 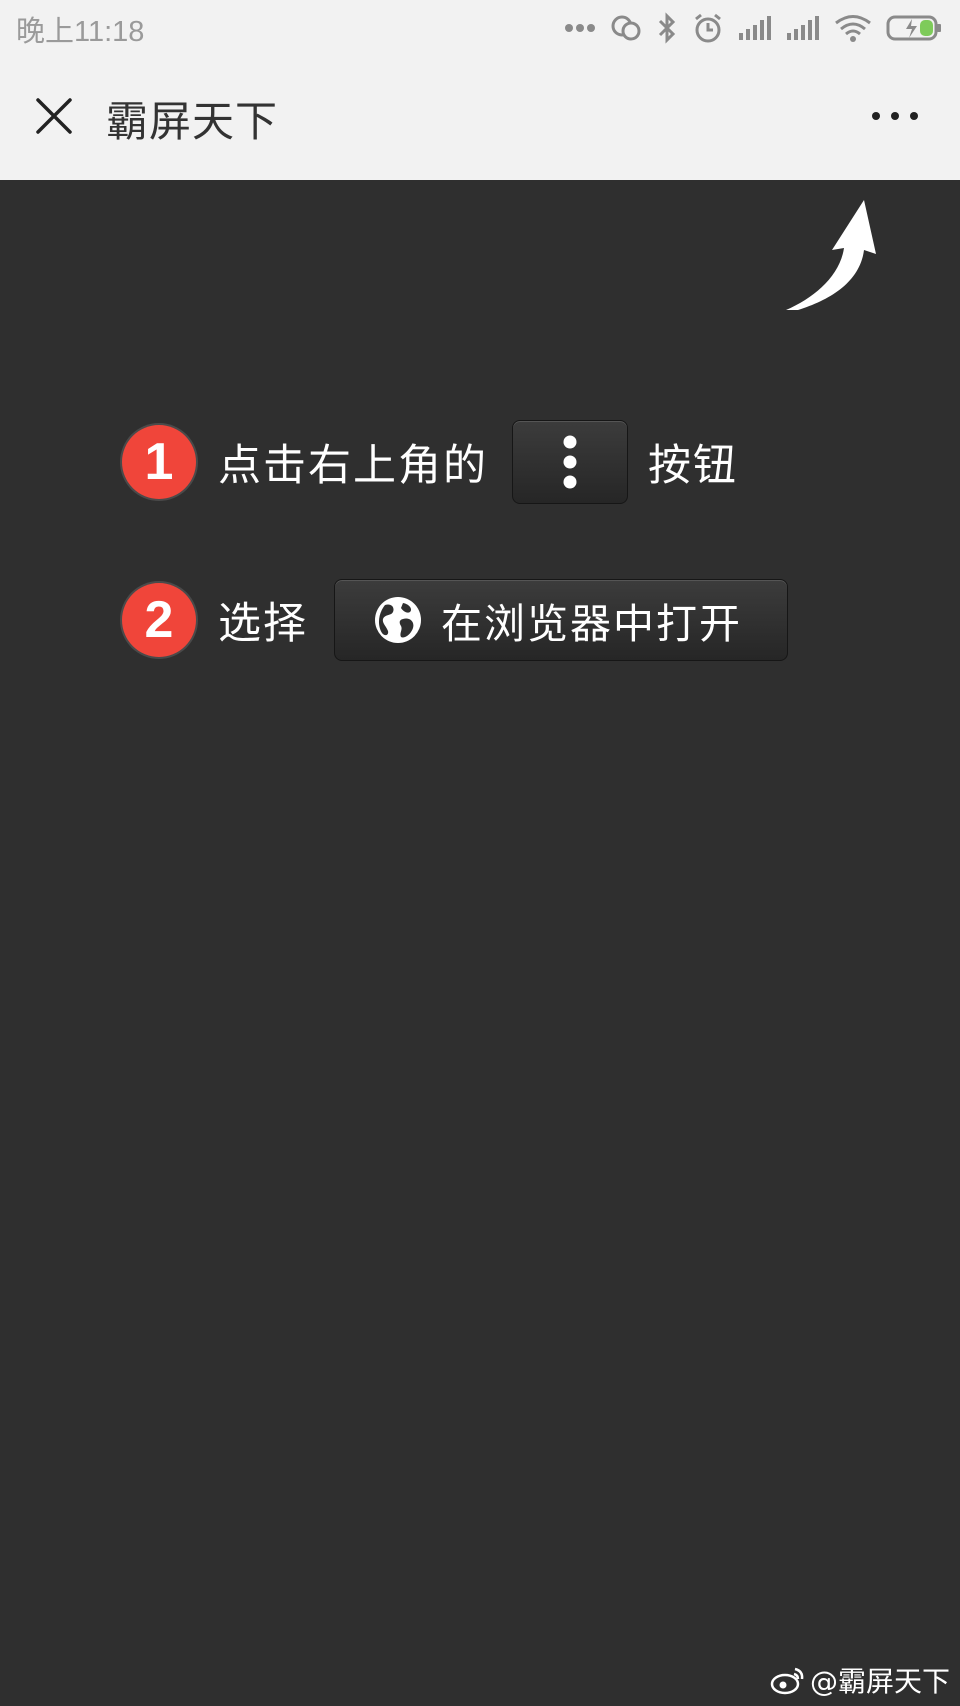 I want to click on bluetooth-icon, so click(x=667, y=28).